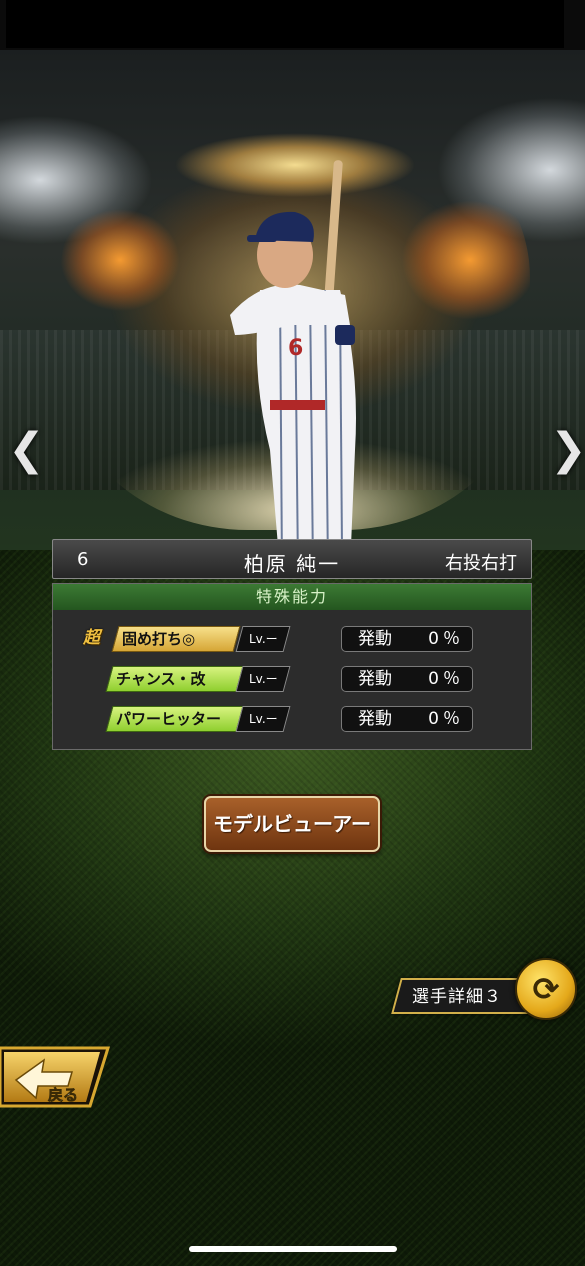 Image resolution: width=585 pixels, height=1266 pixels. I want to click on ability-row: 固め打ち◎ 超 Lv.ー 発動 0％, so click(292, 639).